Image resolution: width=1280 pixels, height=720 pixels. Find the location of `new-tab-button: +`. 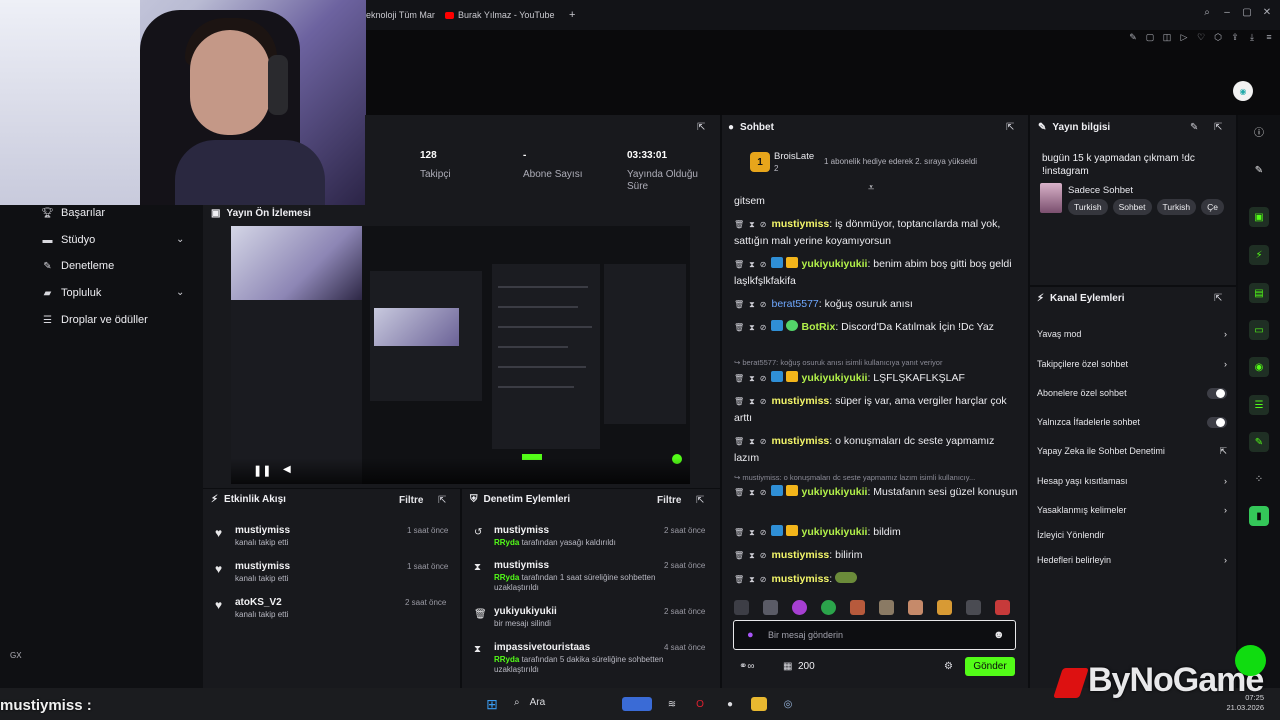

new-tab-button: + is located at coordinates (572, 15).